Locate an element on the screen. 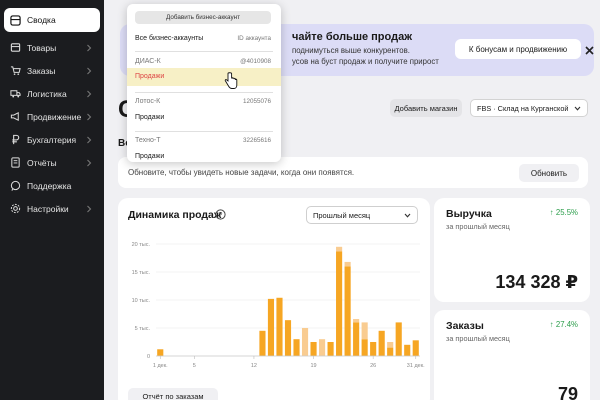 The height and width of the screenshot is (400, 600). y-tick-label: 10 тыс. is located at coordinates (141, 301).